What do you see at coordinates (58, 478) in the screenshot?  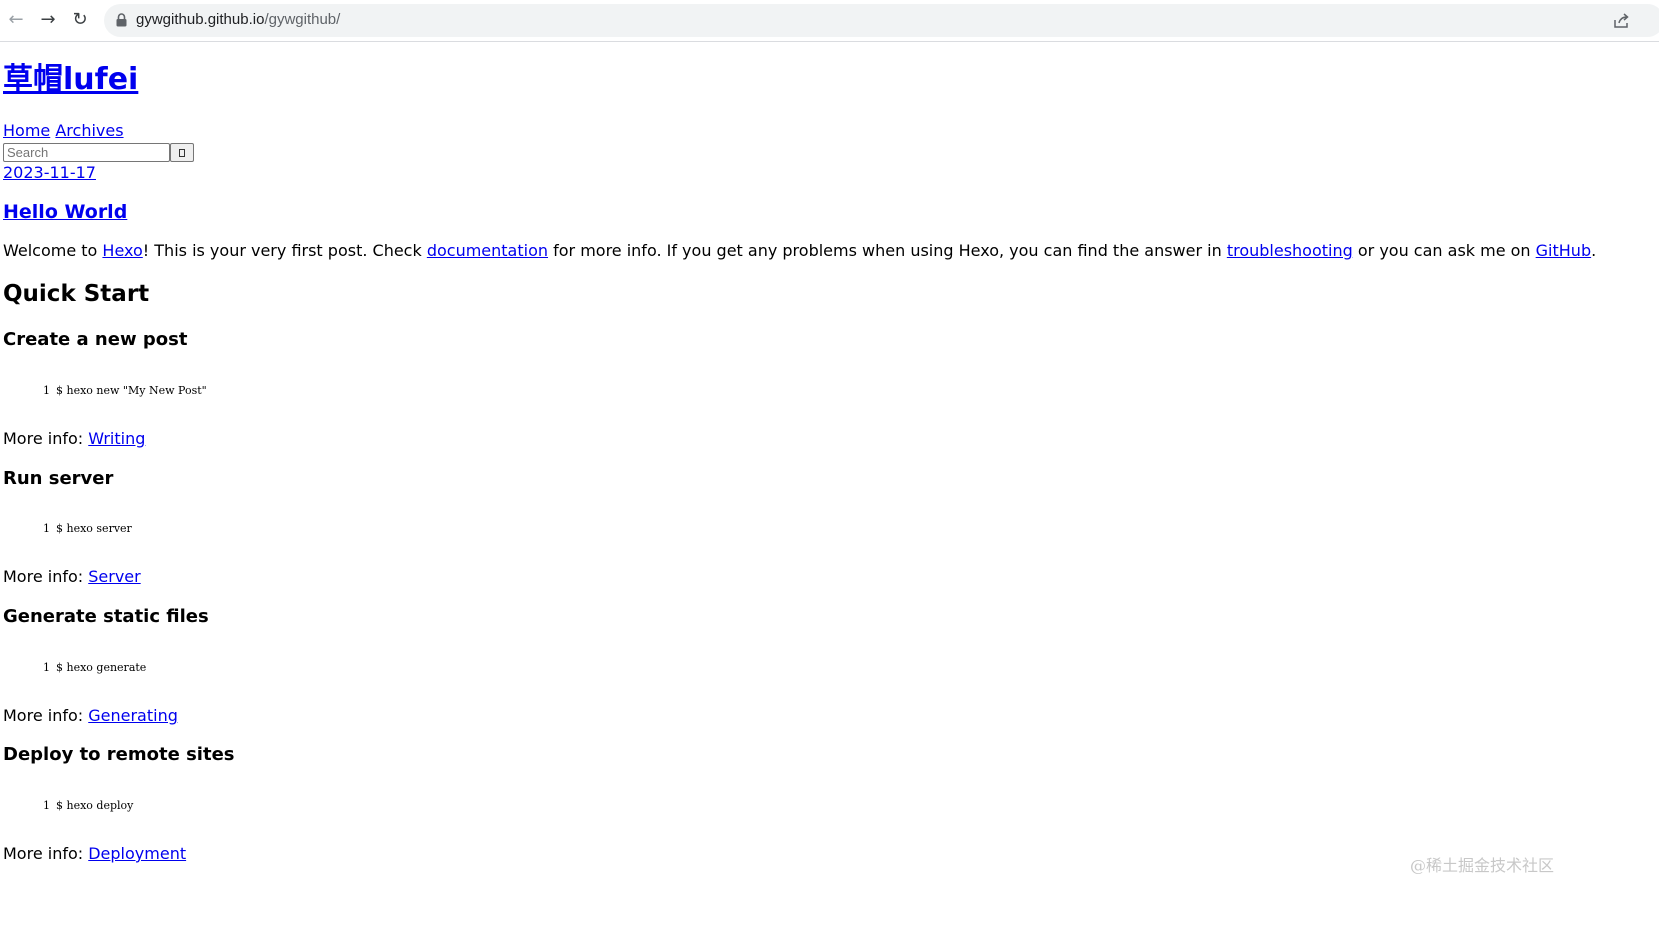 I see `section-heading-run-server: Run server` at bounding box center [58, 478].